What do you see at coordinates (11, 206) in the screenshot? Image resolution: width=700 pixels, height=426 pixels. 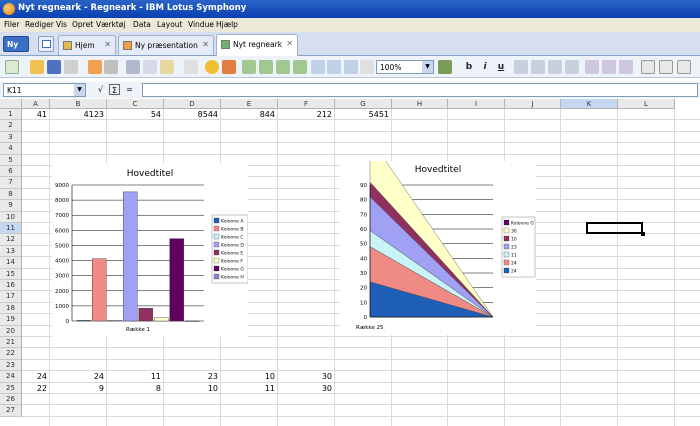 I see `row-header-9: 9` at bounding box center [11, 206].